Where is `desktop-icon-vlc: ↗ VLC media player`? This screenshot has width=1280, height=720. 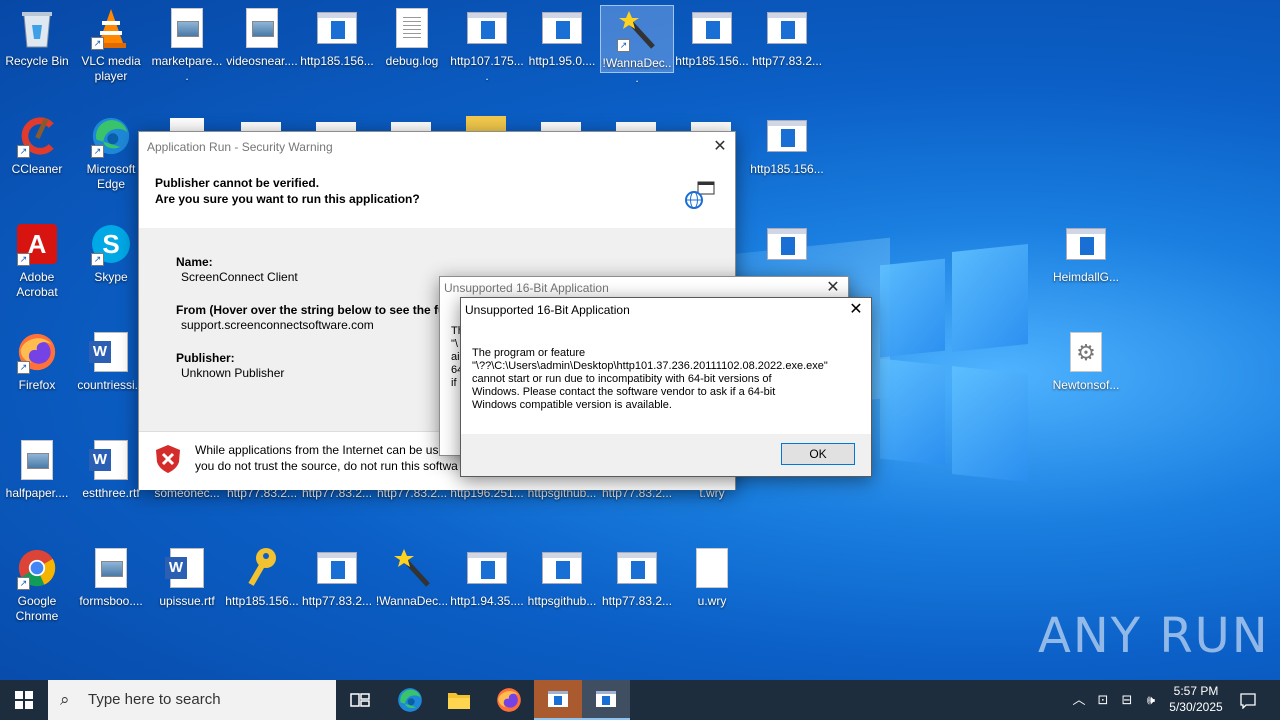 desktop-icon-vlc: ↗ VLC media player is located at coordinates (111, 42).